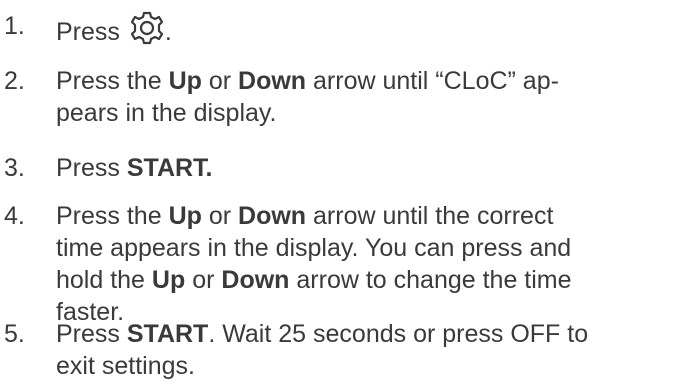 Image resolution: width=678 pixels, height=385 pixels. What do you see at coordinates (167, 334) in the screenshot?
I see `start-keyword: START` at bounding box center [167, 334].